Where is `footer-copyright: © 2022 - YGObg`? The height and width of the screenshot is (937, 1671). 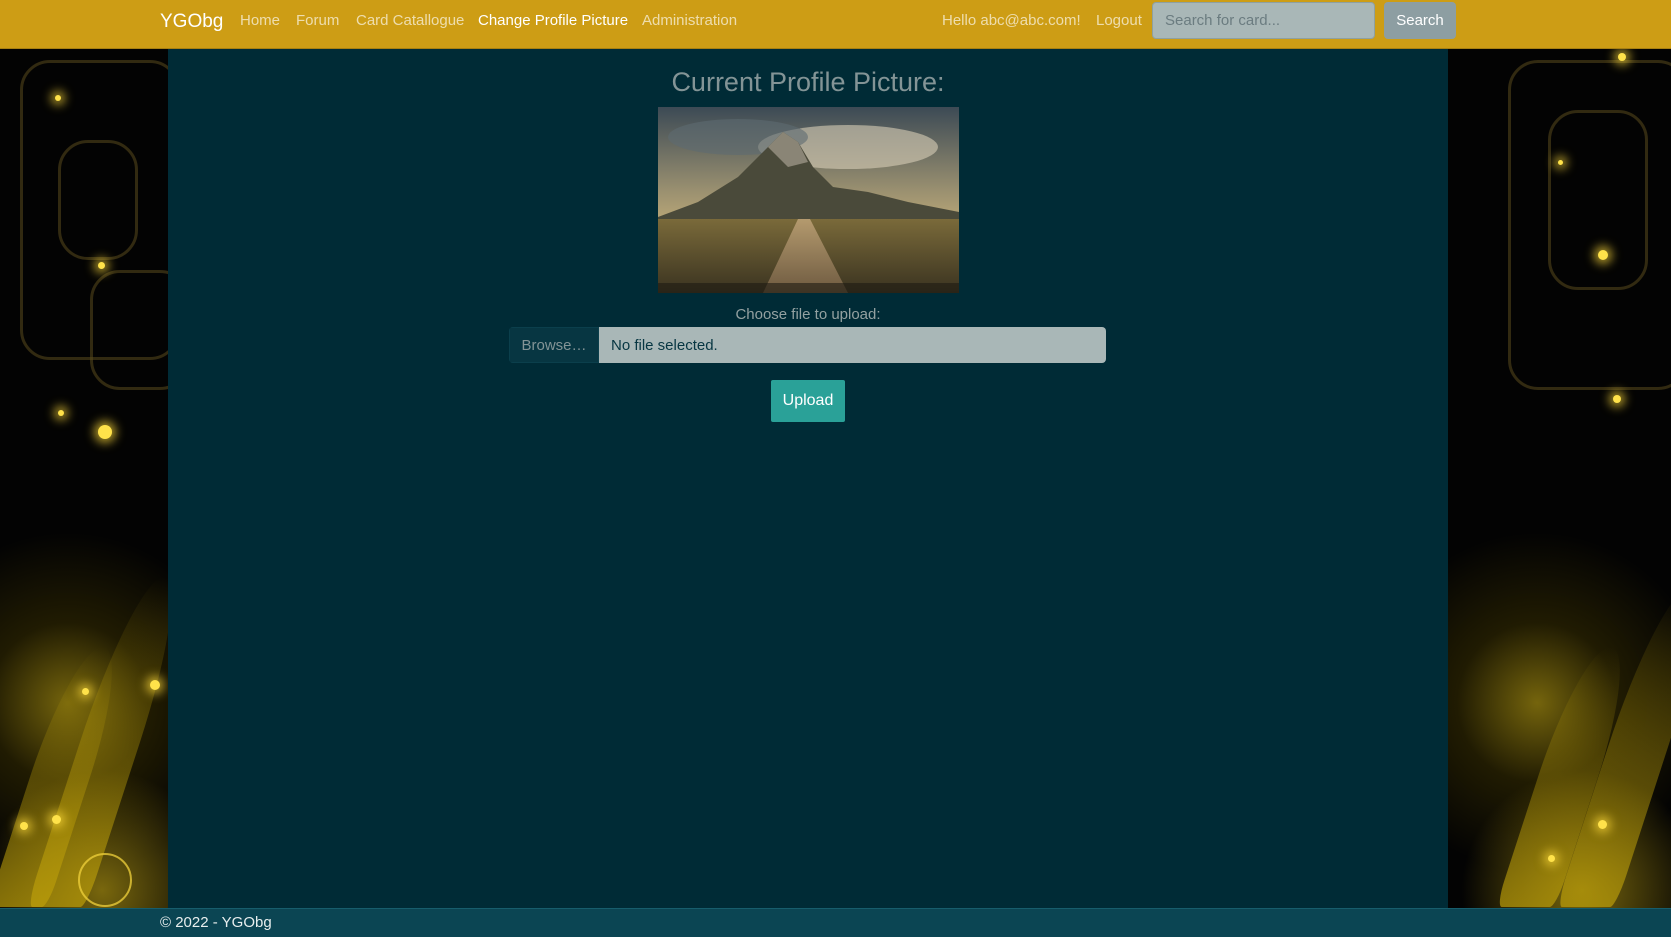
footer-copyright: © 2022 - YGObg is located at coordinates (216, 922).